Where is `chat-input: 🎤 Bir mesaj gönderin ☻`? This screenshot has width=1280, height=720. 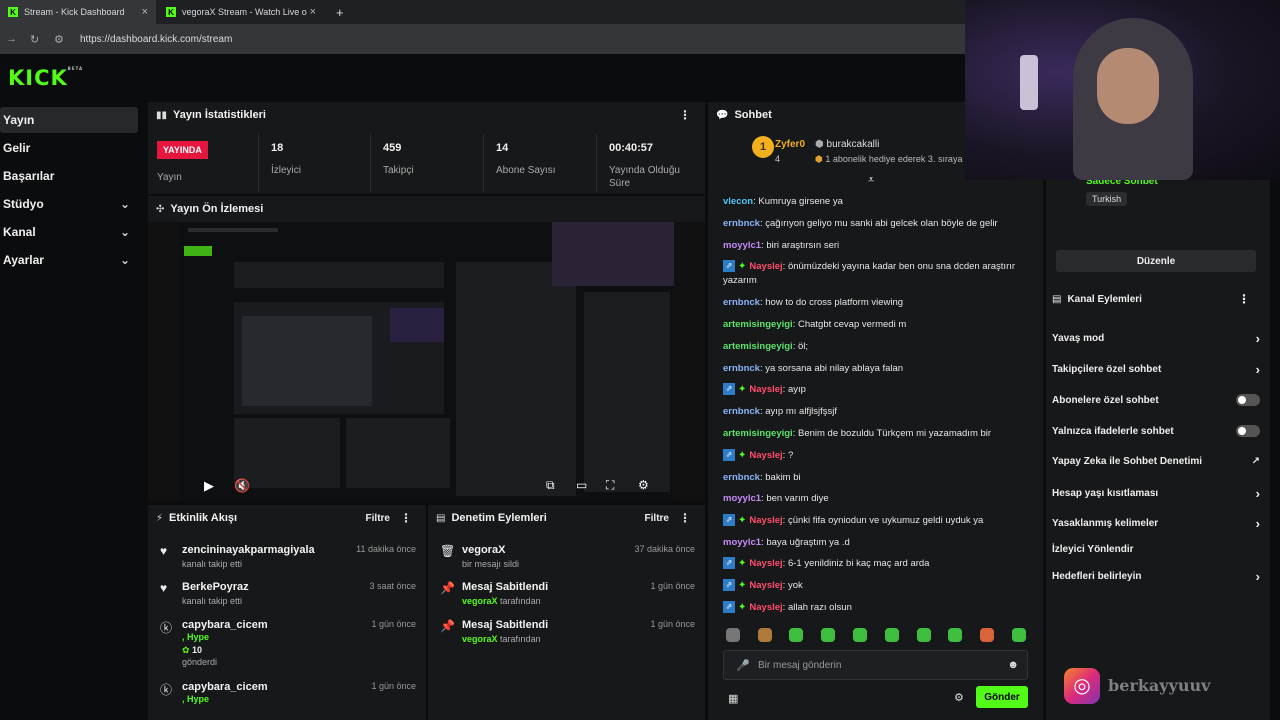
chat-input: 🎤 Bir mesaj gönderin ☻ is located at coordinates (875, 665).